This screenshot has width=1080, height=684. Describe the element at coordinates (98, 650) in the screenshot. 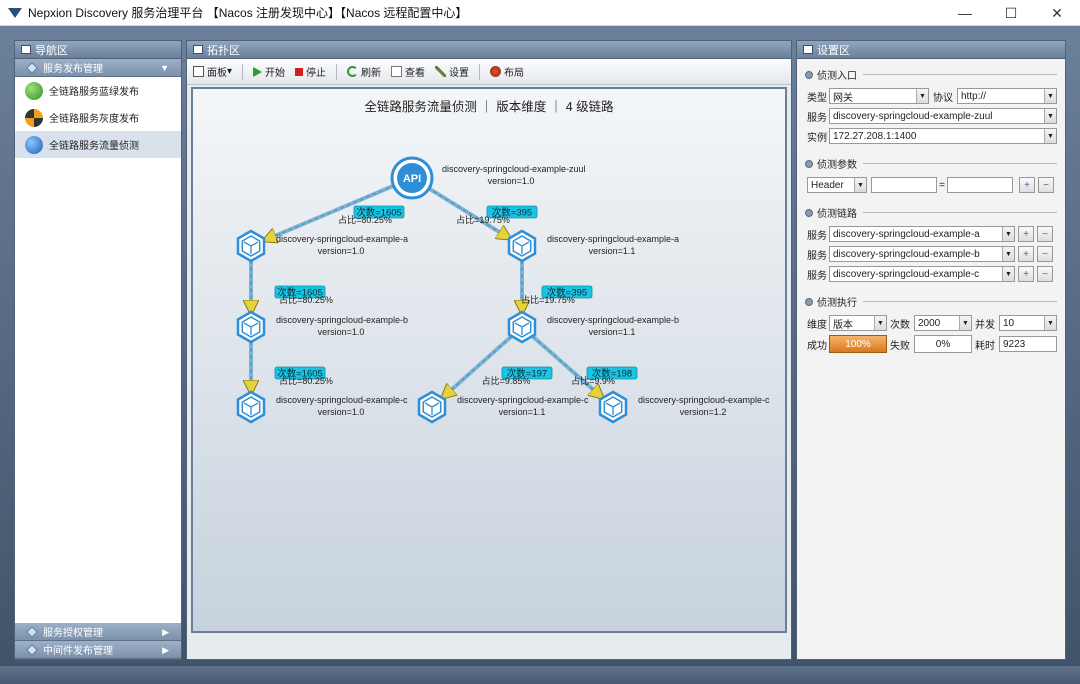

I see `nav-group-middleware: 中间件发布管理 ▶` at that location.